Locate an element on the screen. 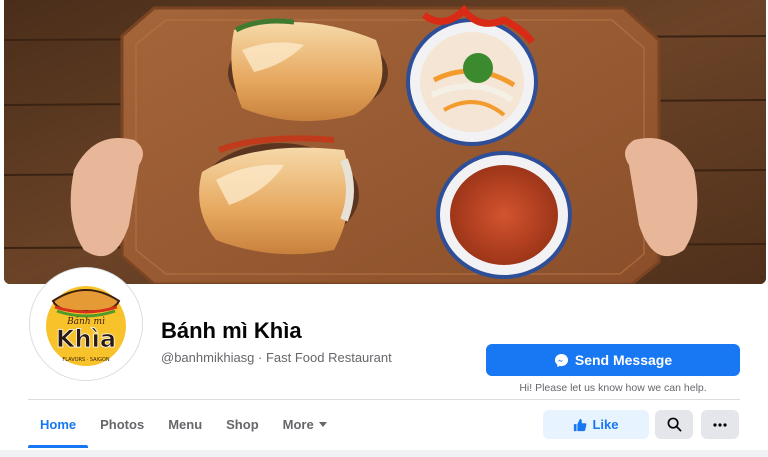  send-message-label: Send Message is located at coordinates (623, 360).